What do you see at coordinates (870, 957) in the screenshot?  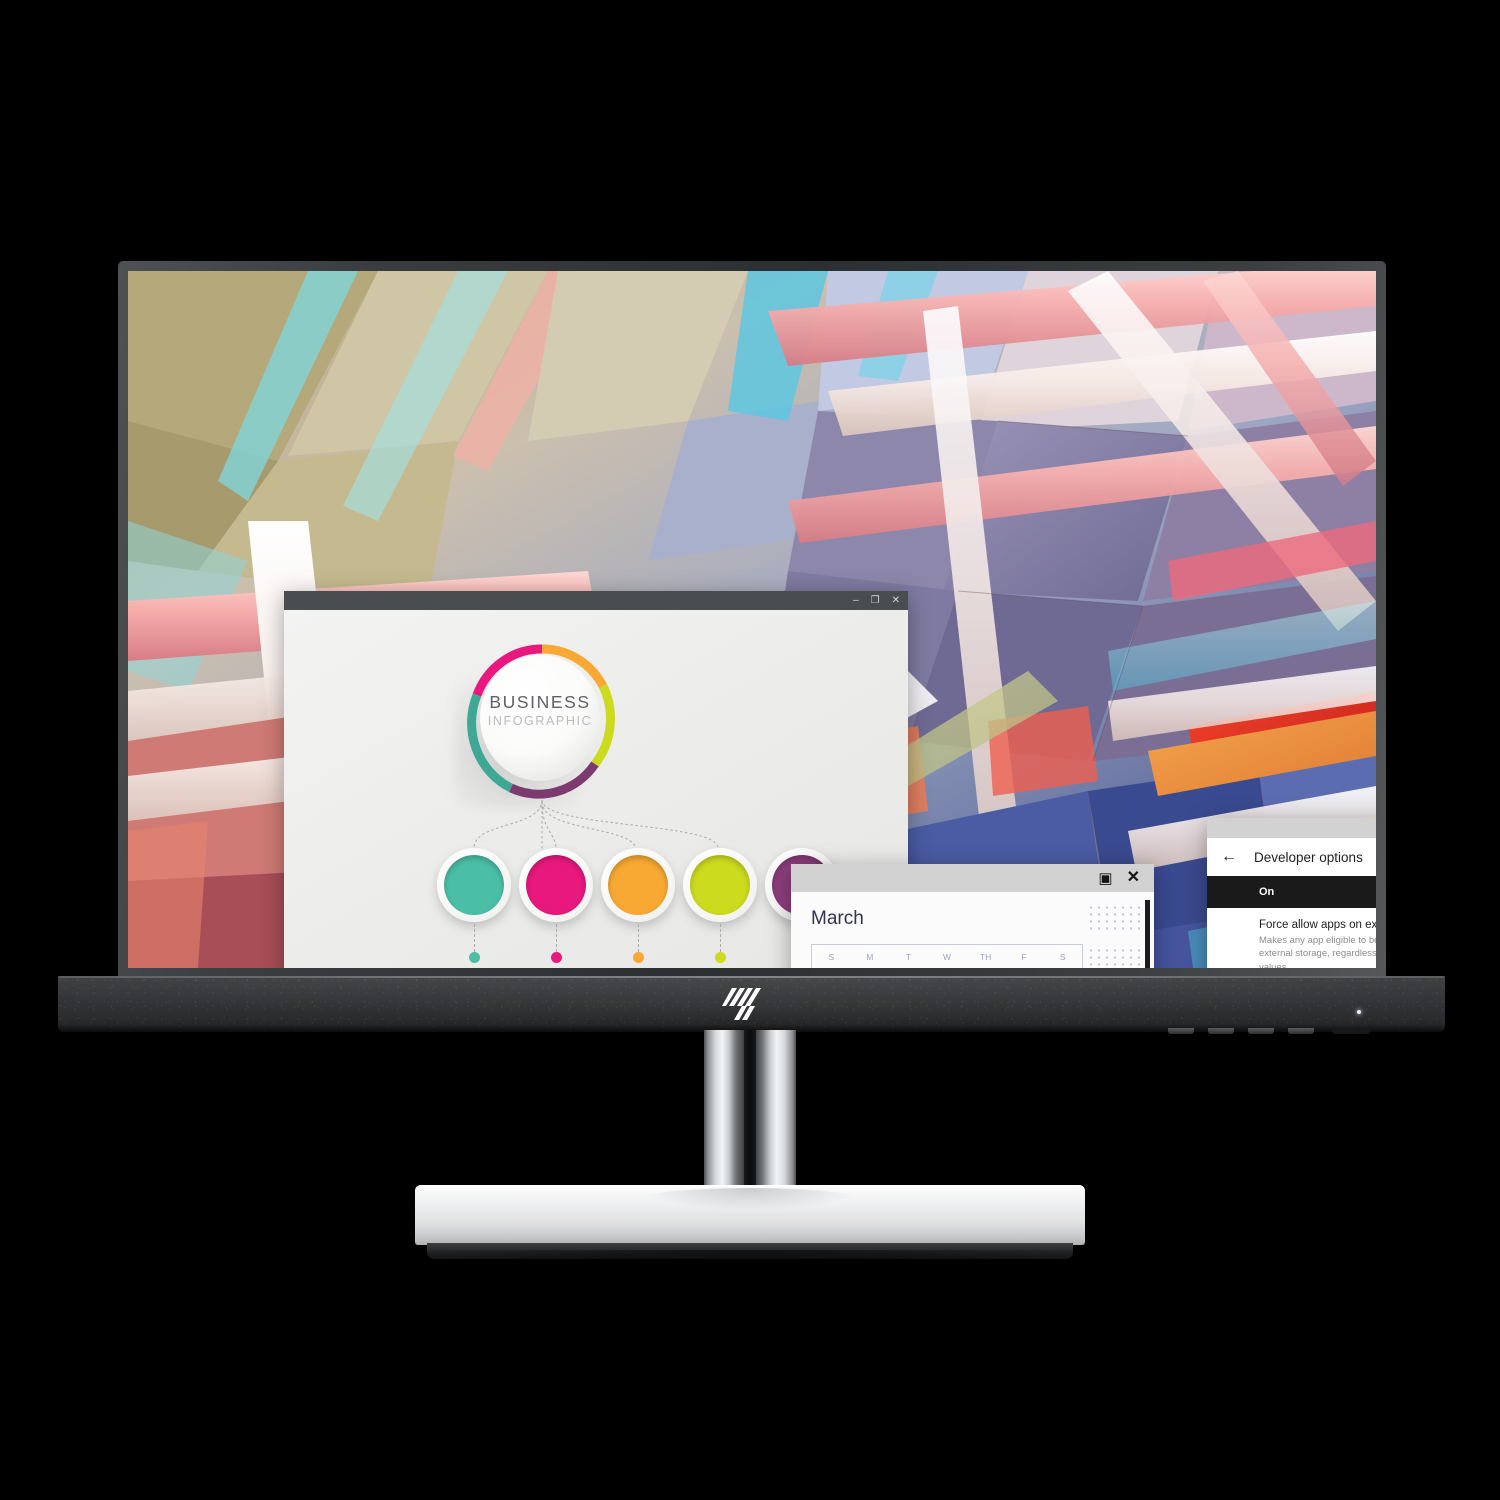 I see `calendar-day-header: M` at bounding box center [870, 957].